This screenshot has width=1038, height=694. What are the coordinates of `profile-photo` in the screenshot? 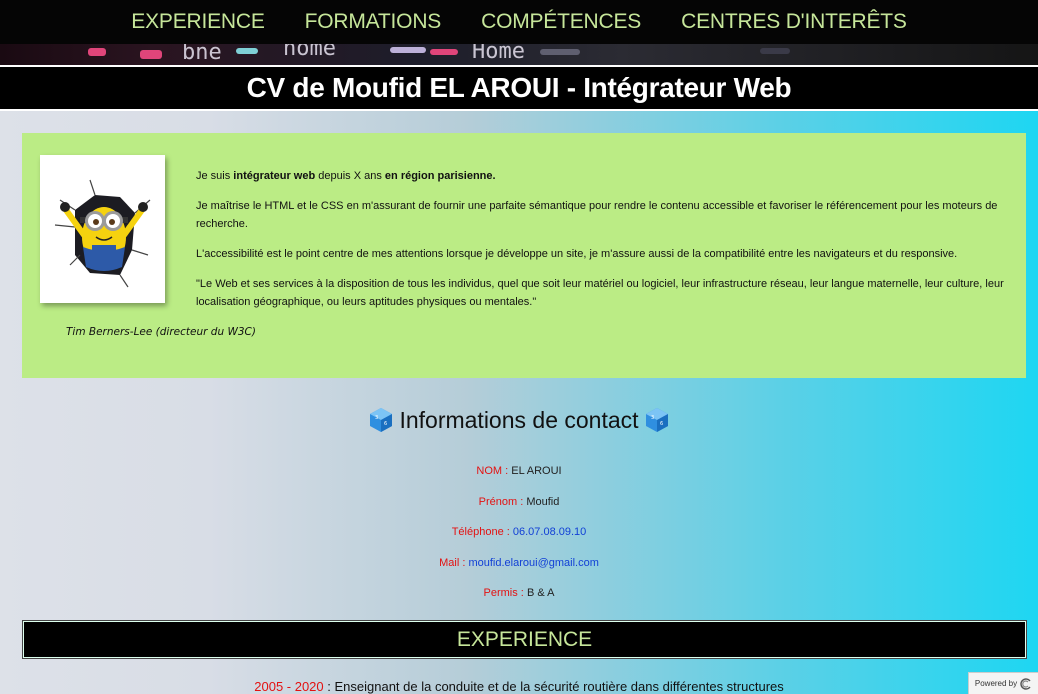 It's located at (102, 229).